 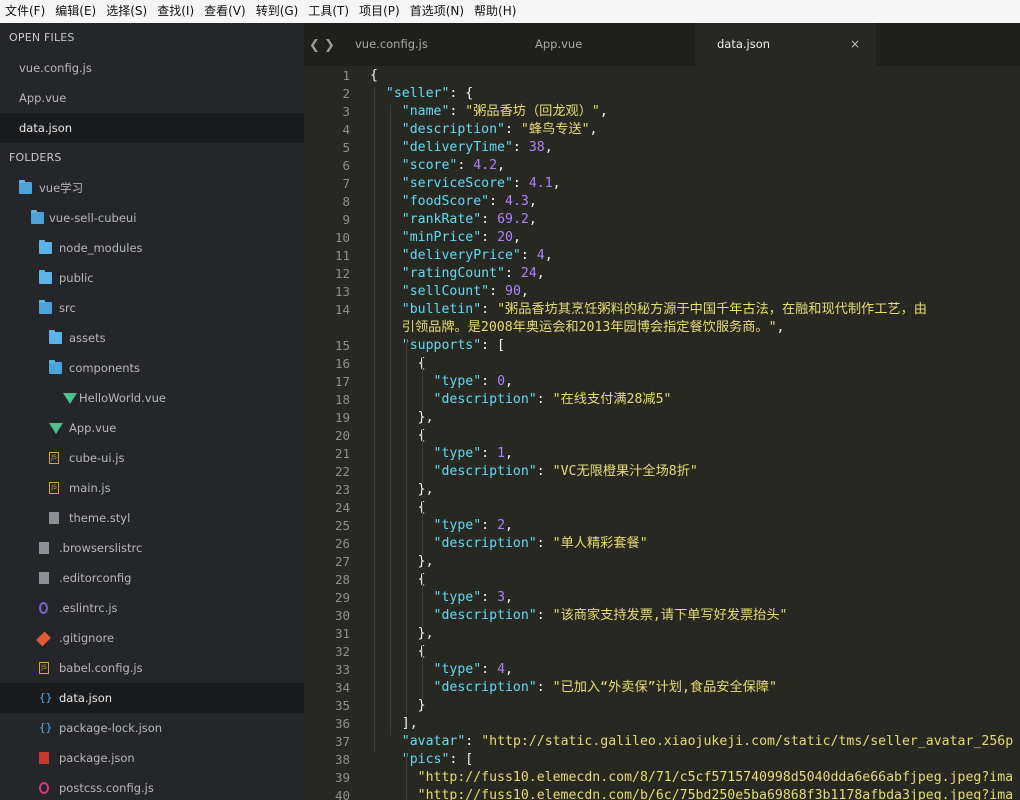 What do you see at coordinates (342, 597) in the screenshot?
I see `line-number: 29` at bounding box center [342, 597].